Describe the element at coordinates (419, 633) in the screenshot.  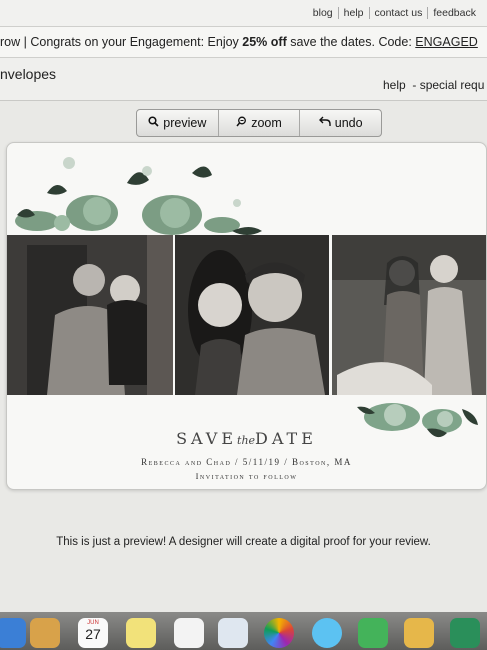
I see `preview-icon` at that location.